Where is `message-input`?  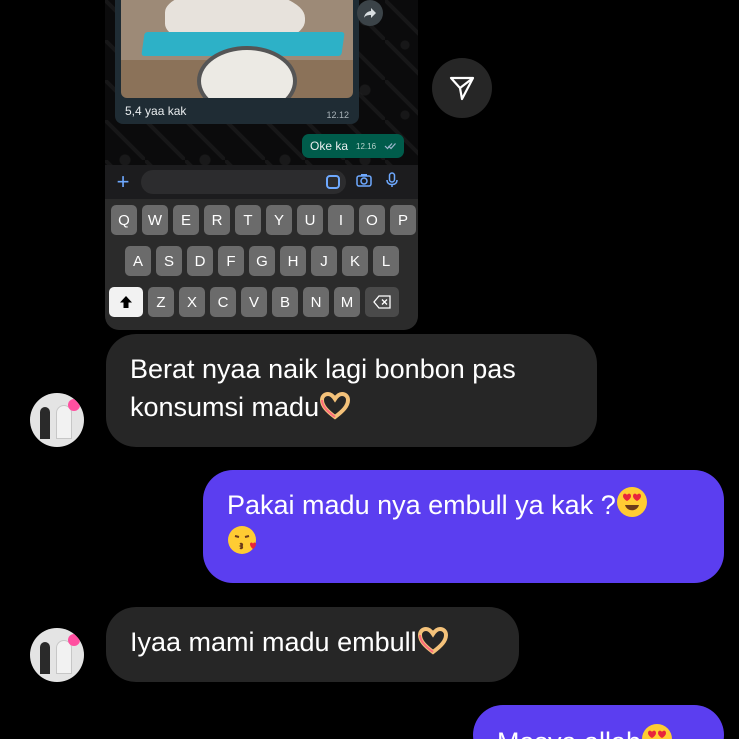
message-input is located at coordinates (243, 182).